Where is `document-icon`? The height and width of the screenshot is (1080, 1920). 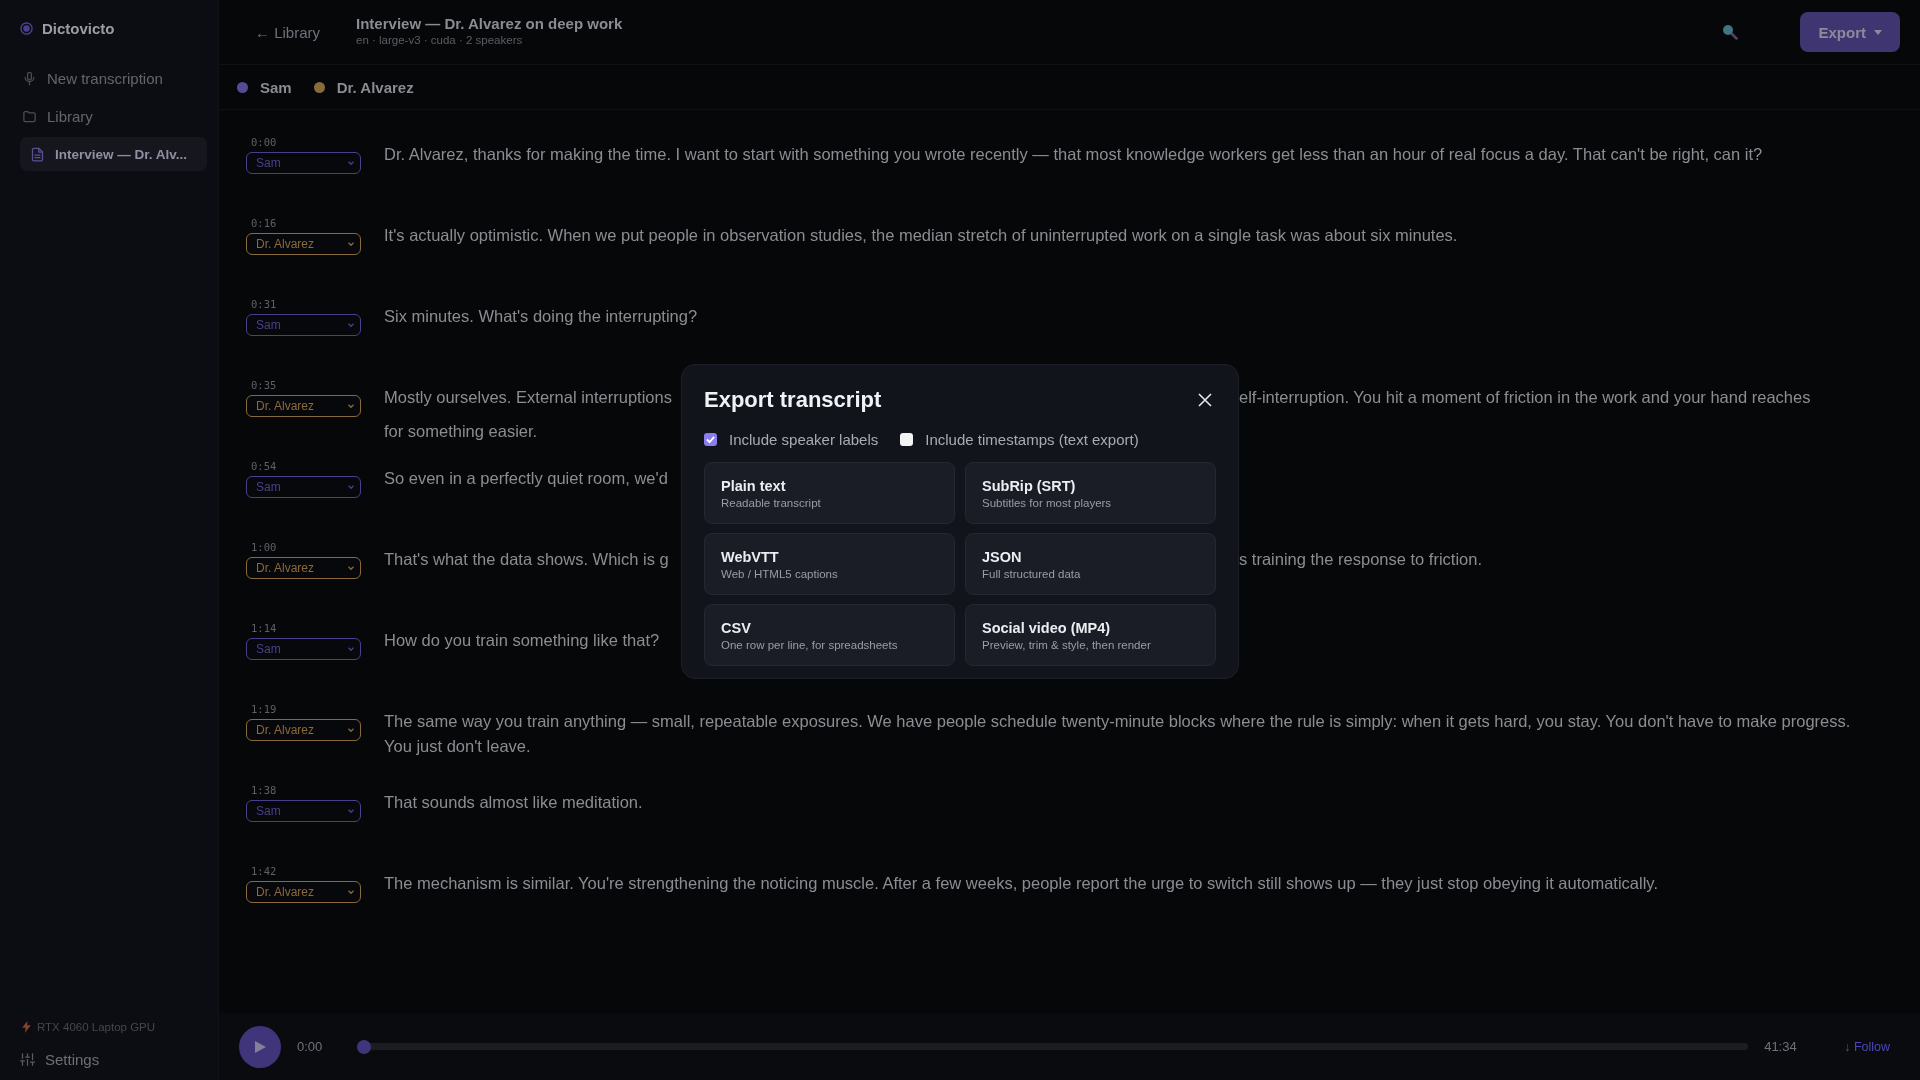 document-icon is located at coordinates (37, 154).